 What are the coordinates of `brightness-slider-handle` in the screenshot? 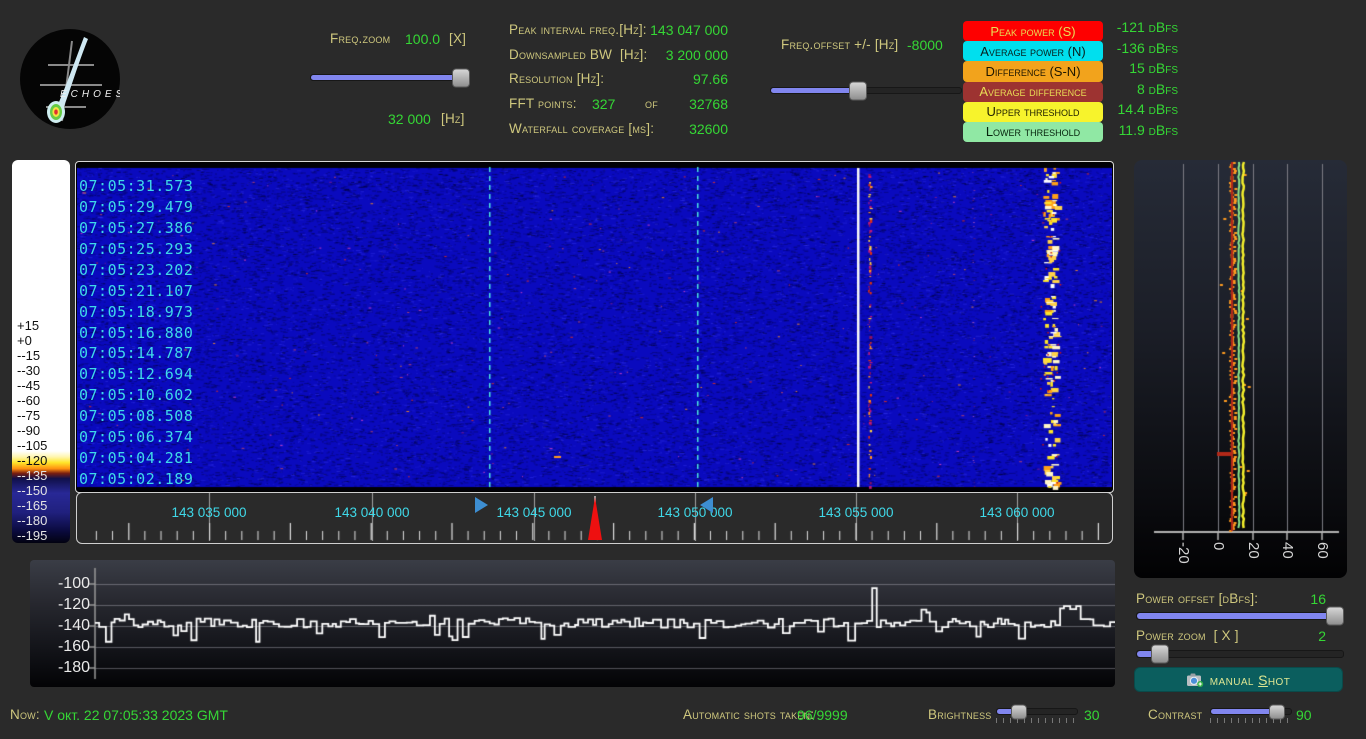 It's located at (1019, 711).